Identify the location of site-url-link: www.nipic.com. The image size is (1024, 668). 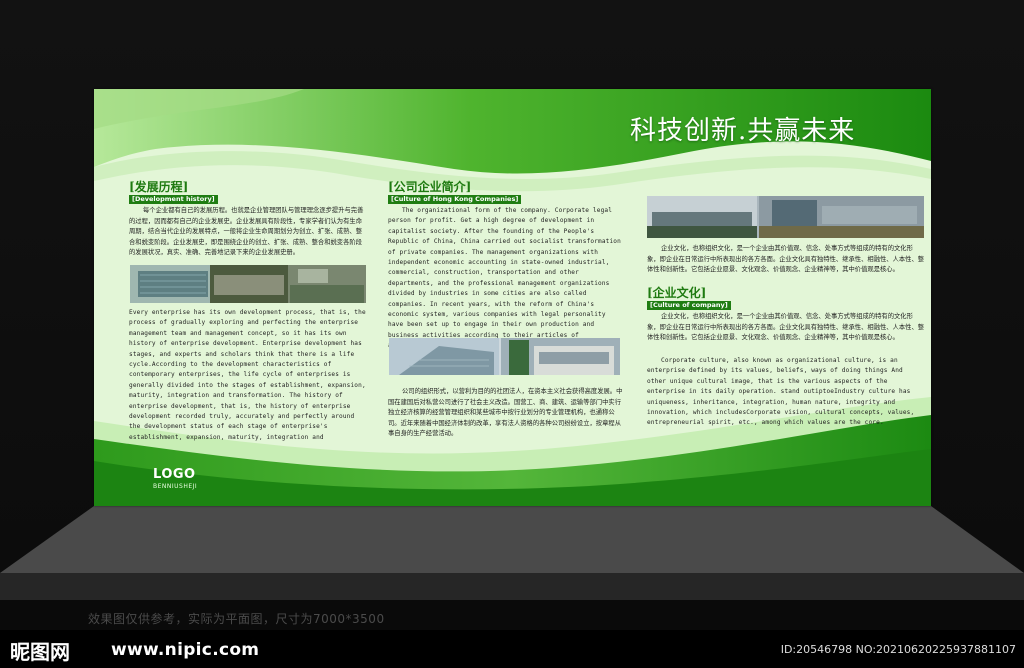
(185, 650).